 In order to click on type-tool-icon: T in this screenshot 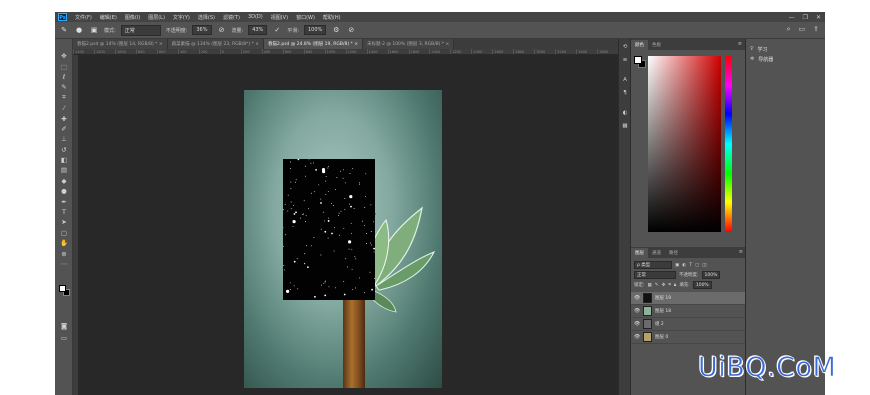, I will do `click(64, 212)`.